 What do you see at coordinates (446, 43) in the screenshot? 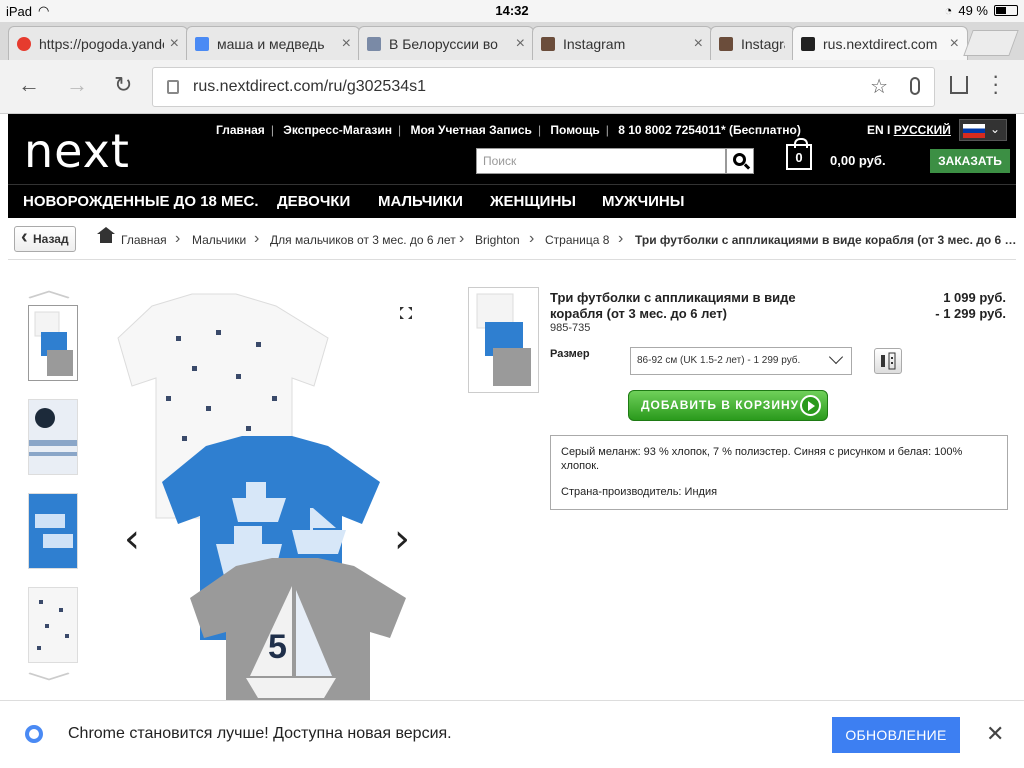
I see `tab-belarus: В Белоруссии во ×` at bounding box center [446, 43].